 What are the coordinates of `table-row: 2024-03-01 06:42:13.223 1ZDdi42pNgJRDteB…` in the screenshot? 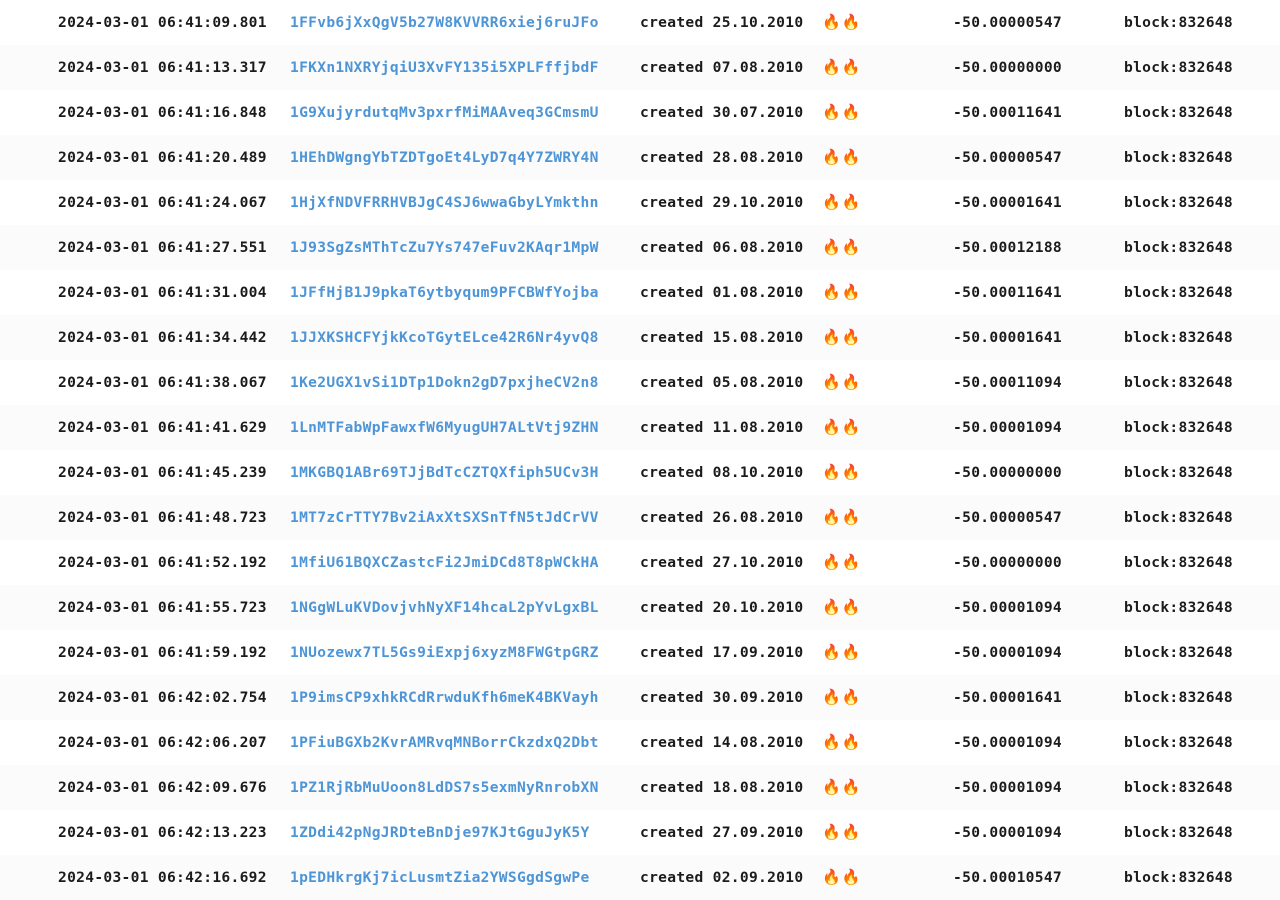 It's located at (640, 832).